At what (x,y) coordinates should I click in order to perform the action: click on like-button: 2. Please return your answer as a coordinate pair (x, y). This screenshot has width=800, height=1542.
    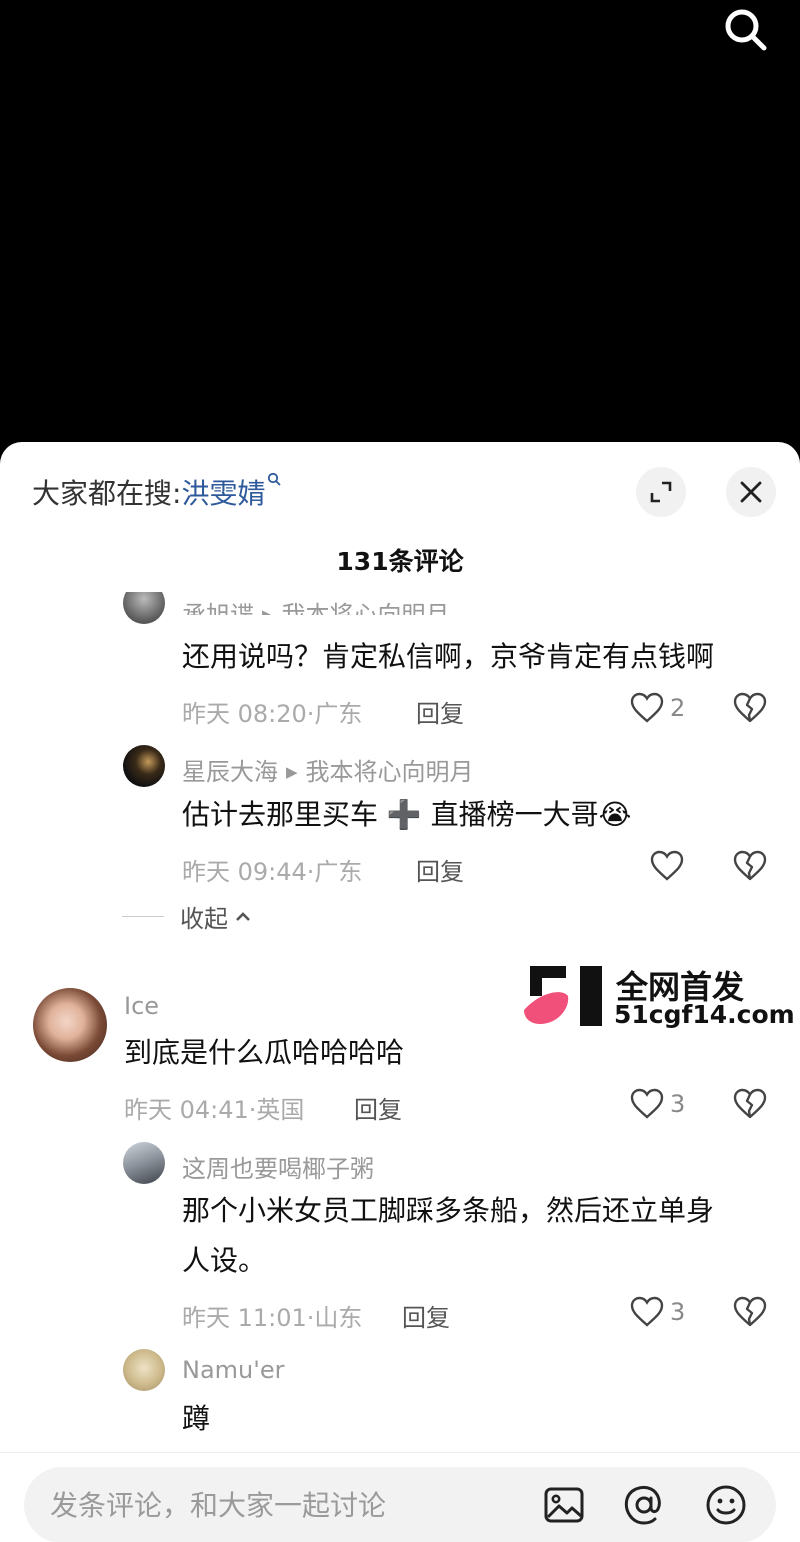
    Looking at the image, I should click on (657, 708).